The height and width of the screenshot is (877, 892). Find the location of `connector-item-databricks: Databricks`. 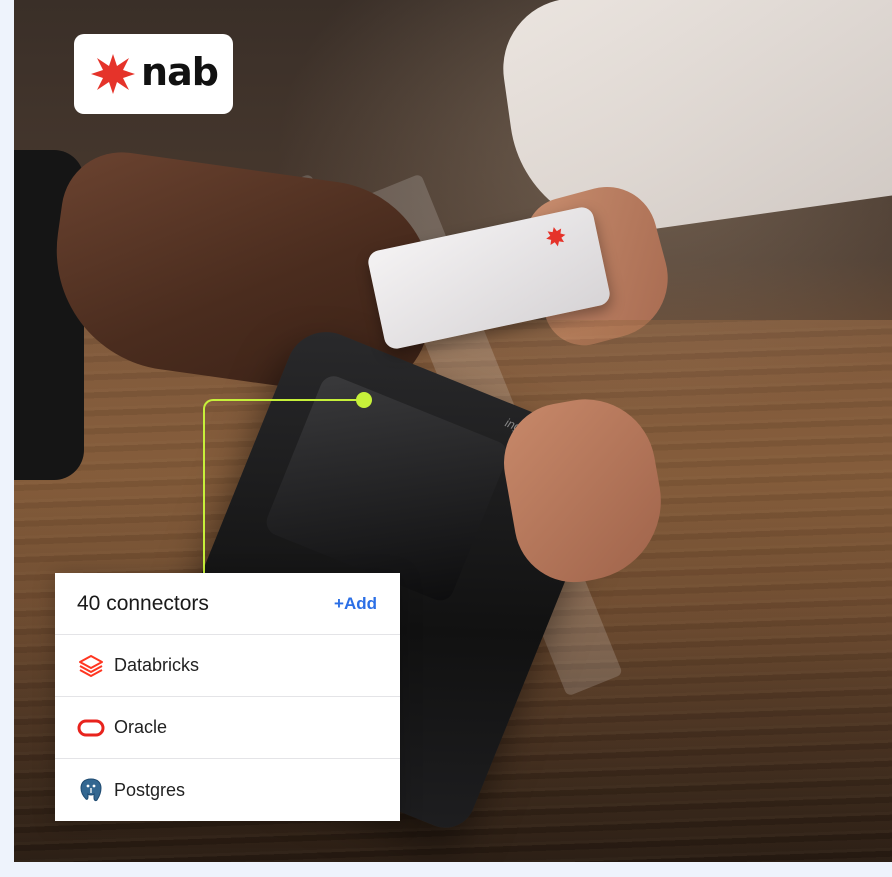

connector-item-databricks: Databricks is located at coordinates (227, 666).